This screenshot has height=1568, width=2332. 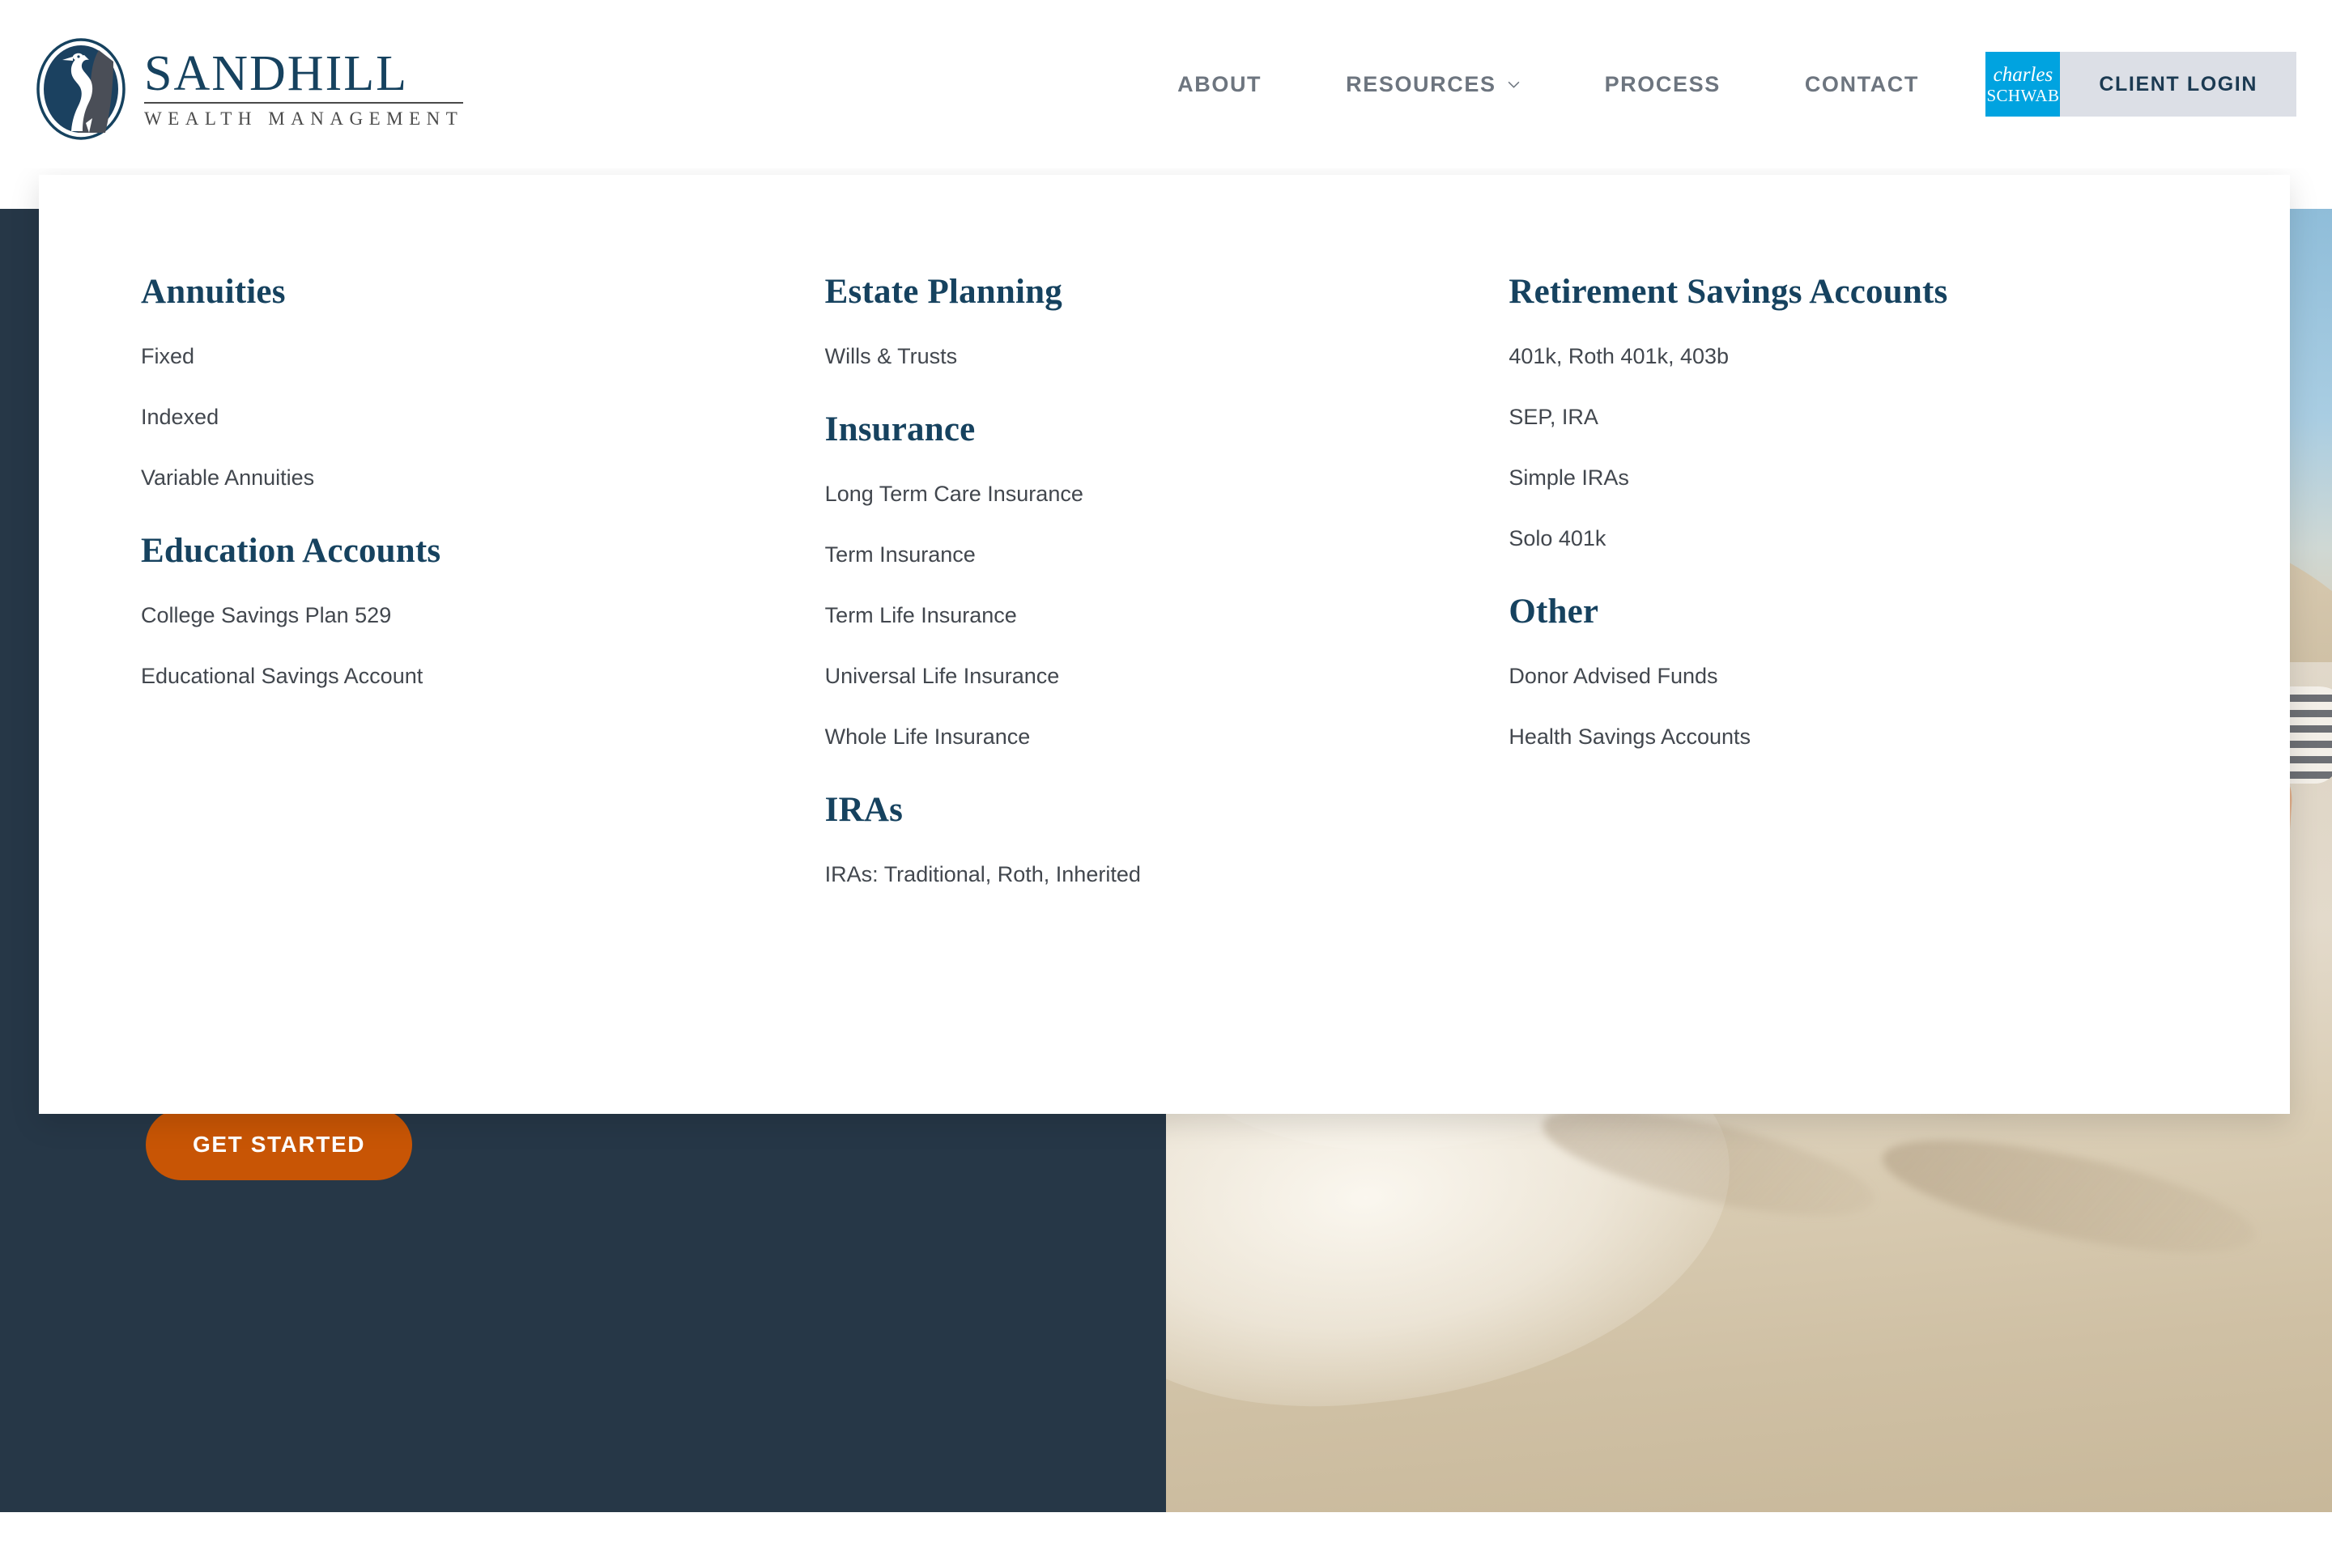 What do you see at coordinates (213, 292) in the screenshot?
I see `group-heading: Annuities` at bounding box center [213, 292].